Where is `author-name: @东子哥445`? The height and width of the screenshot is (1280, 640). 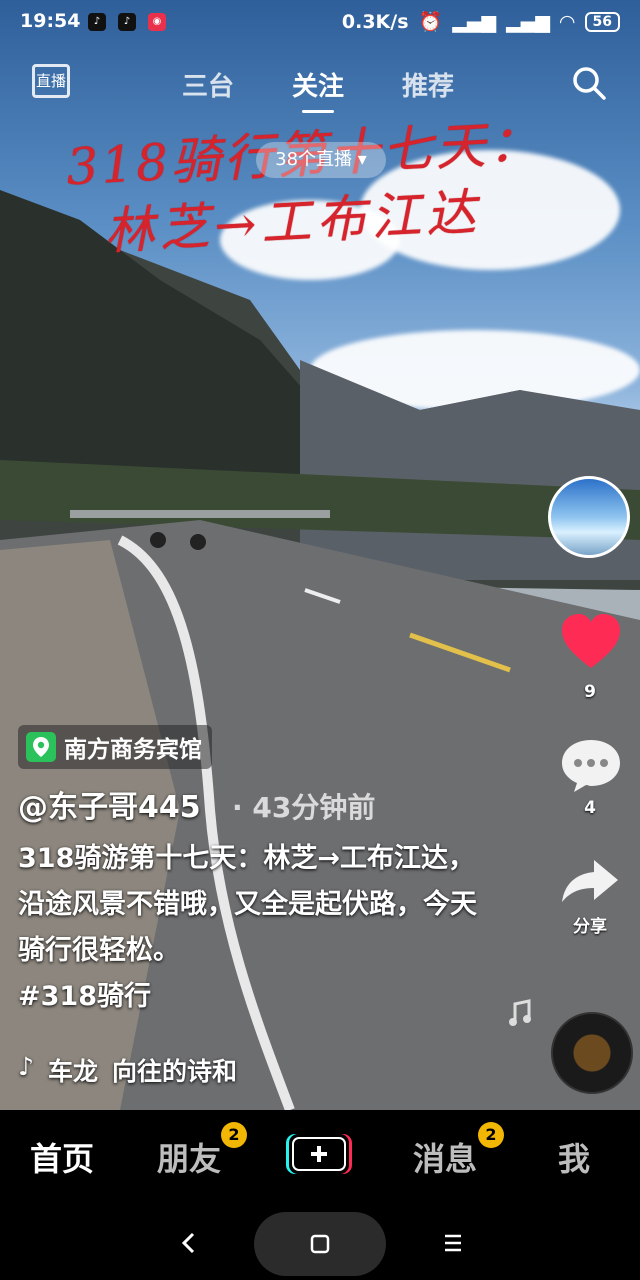
author-name: @东子哥445 is located at coordinates (109, 804).